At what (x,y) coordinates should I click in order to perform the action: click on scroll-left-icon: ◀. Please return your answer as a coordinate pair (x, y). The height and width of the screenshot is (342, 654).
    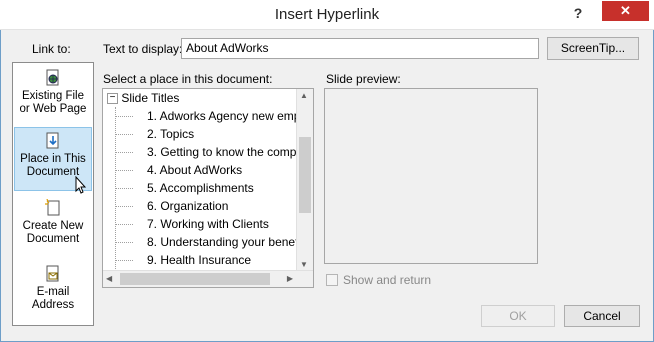
    Looking at the image, I should click on (109, 278).